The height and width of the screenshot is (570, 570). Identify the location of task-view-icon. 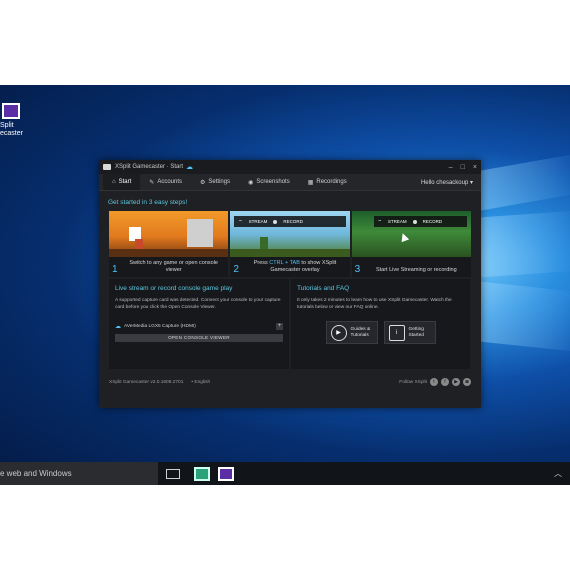
(173, 473).